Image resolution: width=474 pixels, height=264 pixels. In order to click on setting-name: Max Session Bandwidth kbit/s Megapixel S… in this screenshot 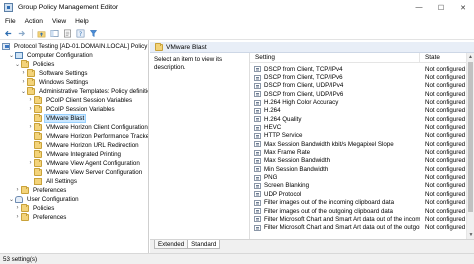, I will do `click(329, 144)`.